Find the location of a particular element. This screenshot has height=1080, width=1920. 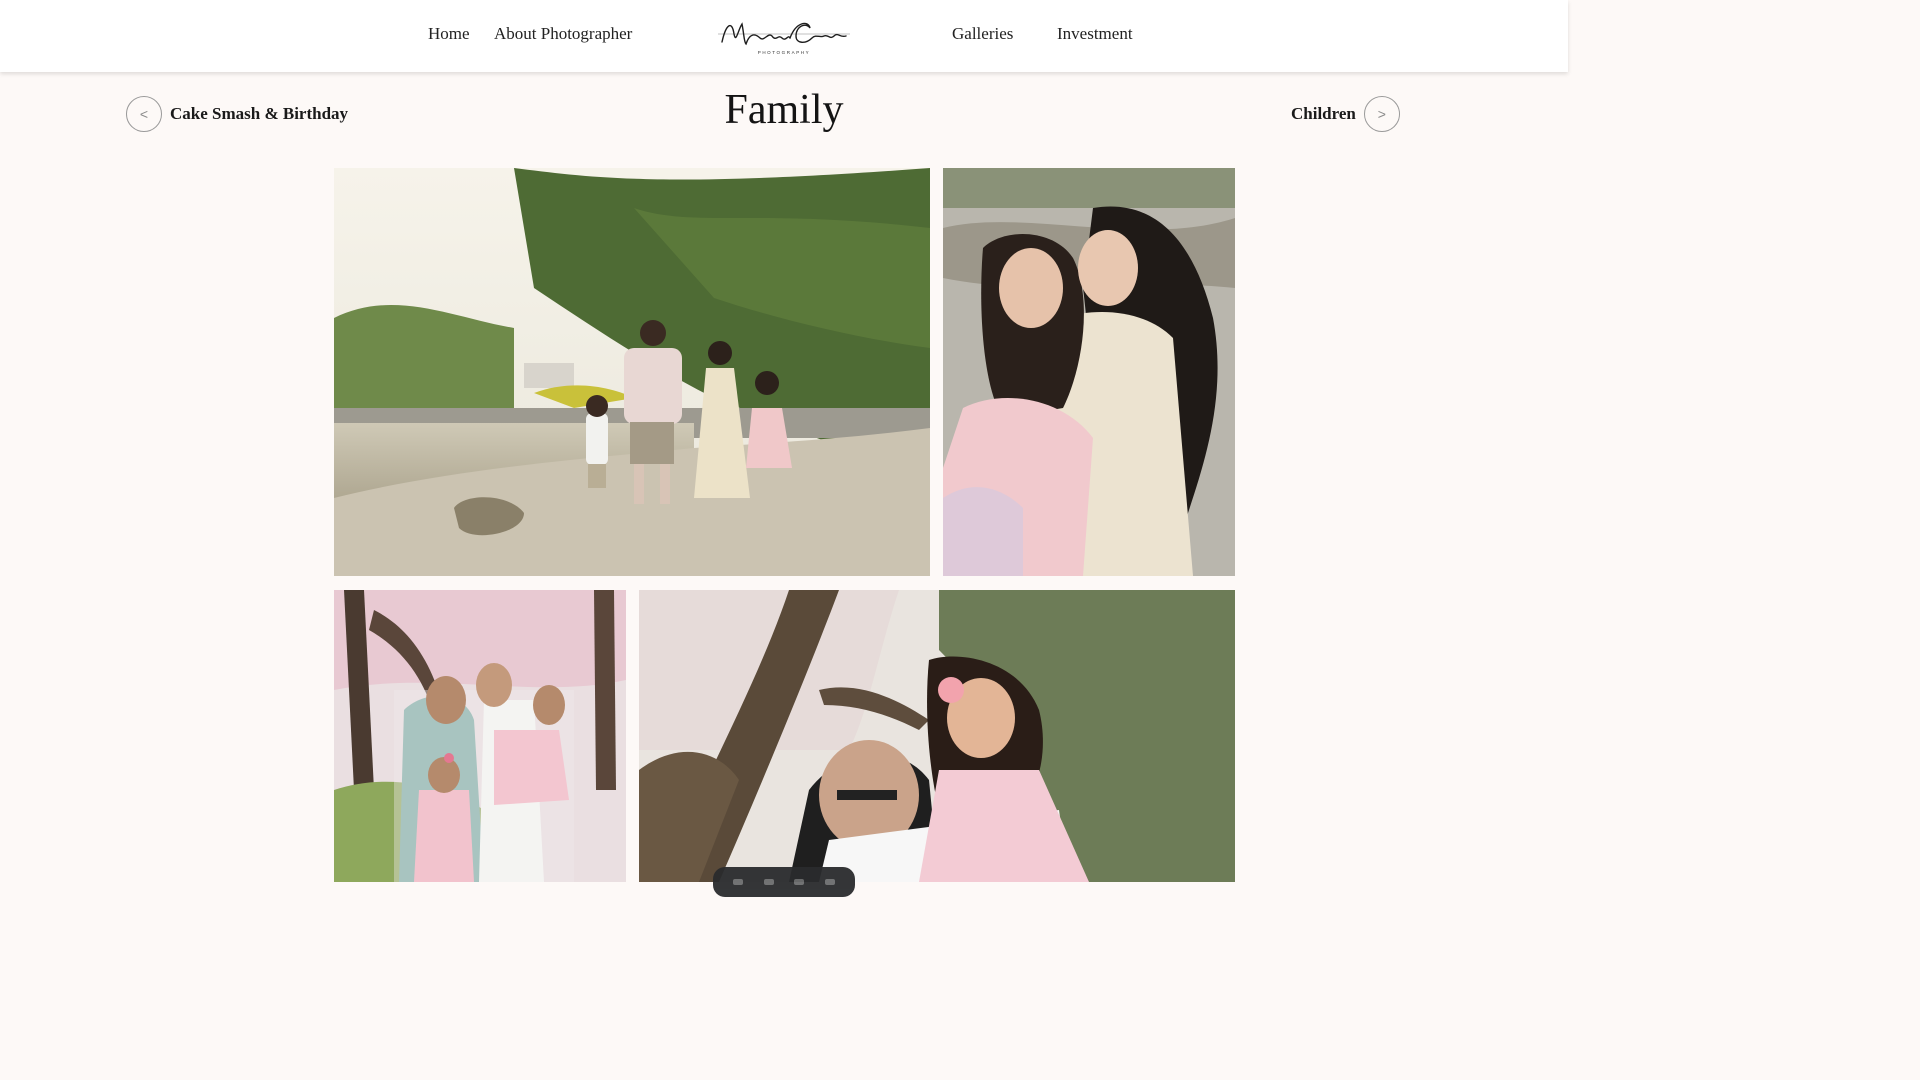

site-logo: PHOTOGRAPHY is located at coordinates (784, 35).